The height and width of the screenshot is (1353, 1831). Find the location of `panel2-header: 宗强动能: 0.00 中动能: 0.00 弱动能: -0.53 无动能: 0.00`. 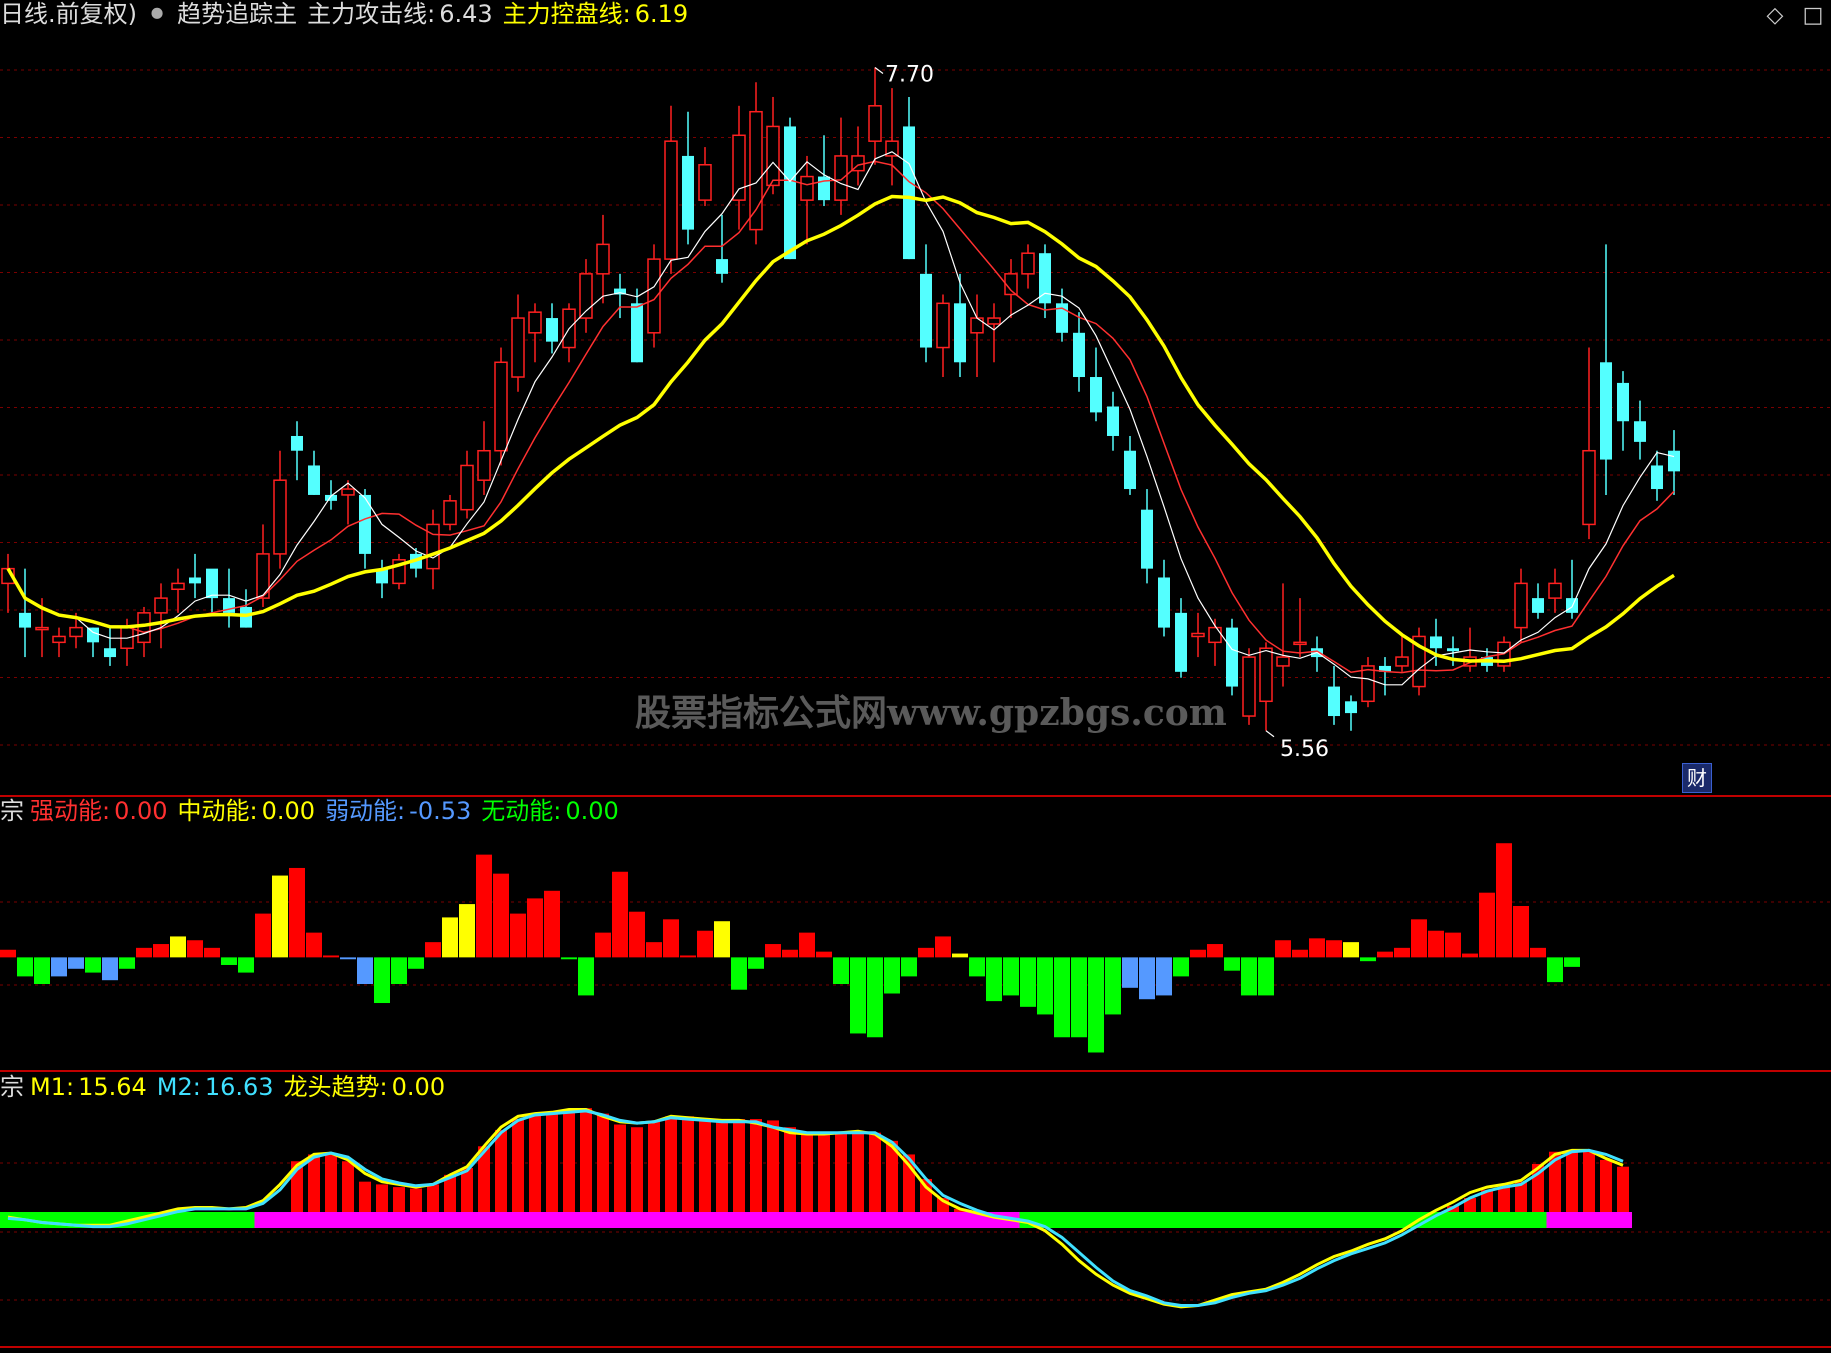

panel2-header: 宗强动能: 0.00 中动能: 0.00 弱动能: -0.53 无动能: 0.00 is located at coordinates (314, 811).